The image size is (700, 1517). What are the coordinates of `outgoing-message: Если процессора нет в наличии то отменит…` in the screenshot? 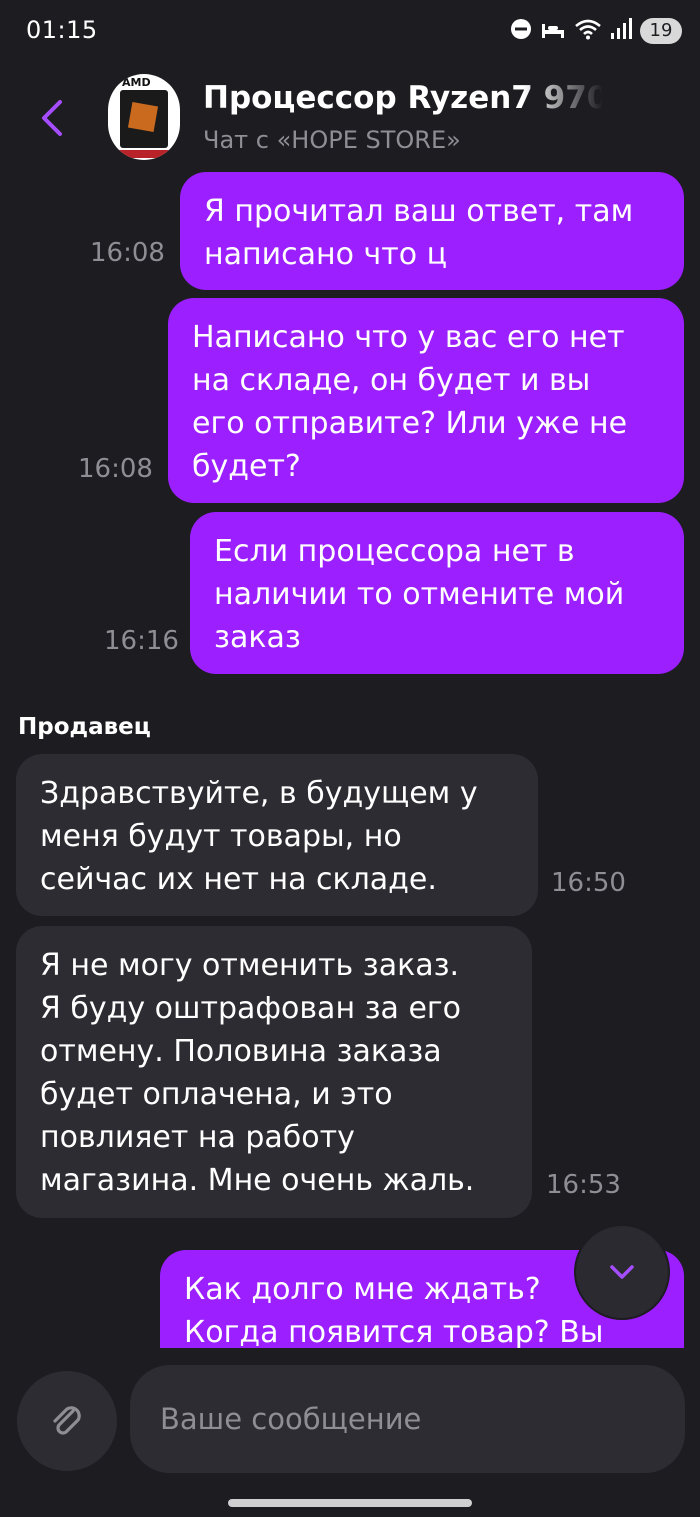 It's located at (437, 593).